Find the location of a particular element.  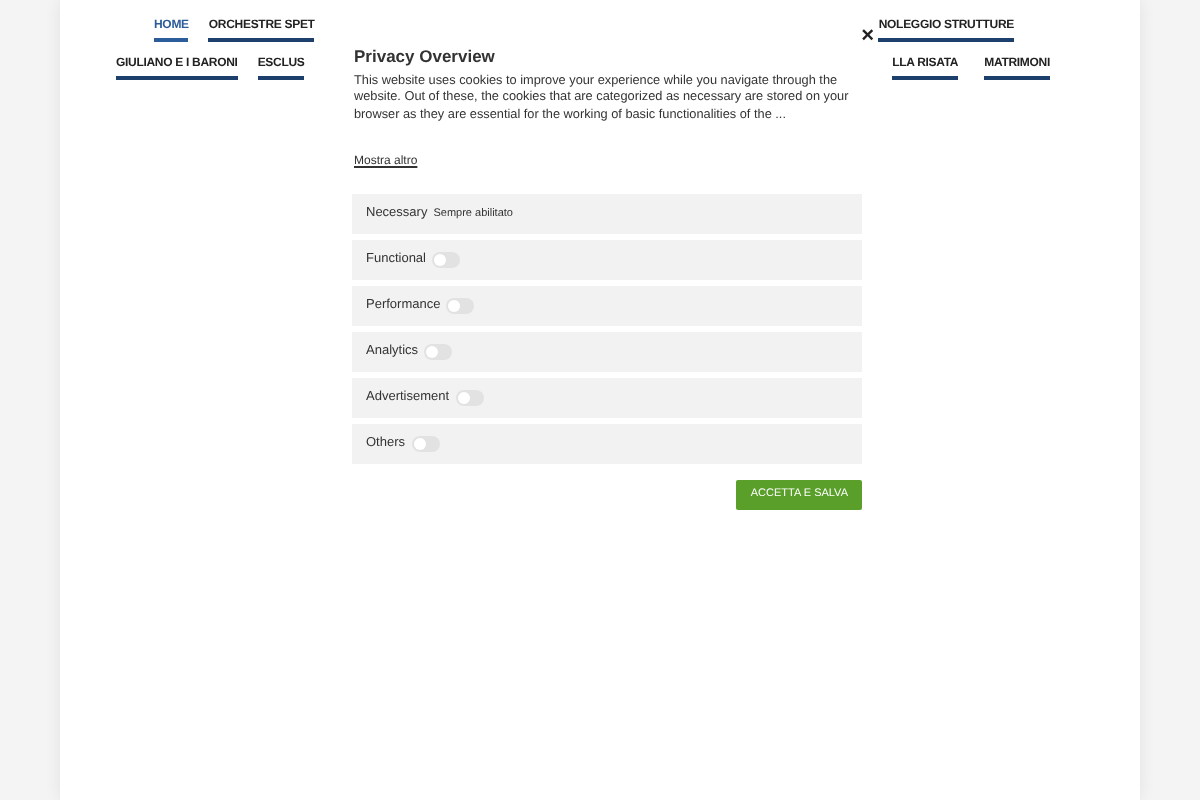

dialog-title: Privacy Overview is located at coordinates (425, 56).